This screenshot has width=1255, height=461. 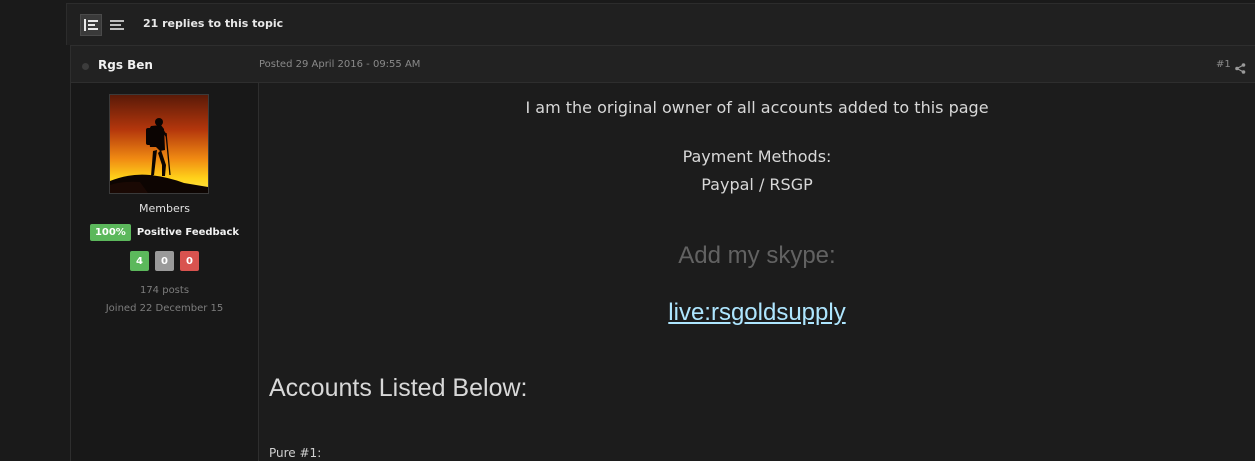 What do you see at coordinates (85, 66) in the screenshot?
I see `offline-status-icon` at bounding box center [85, 66].